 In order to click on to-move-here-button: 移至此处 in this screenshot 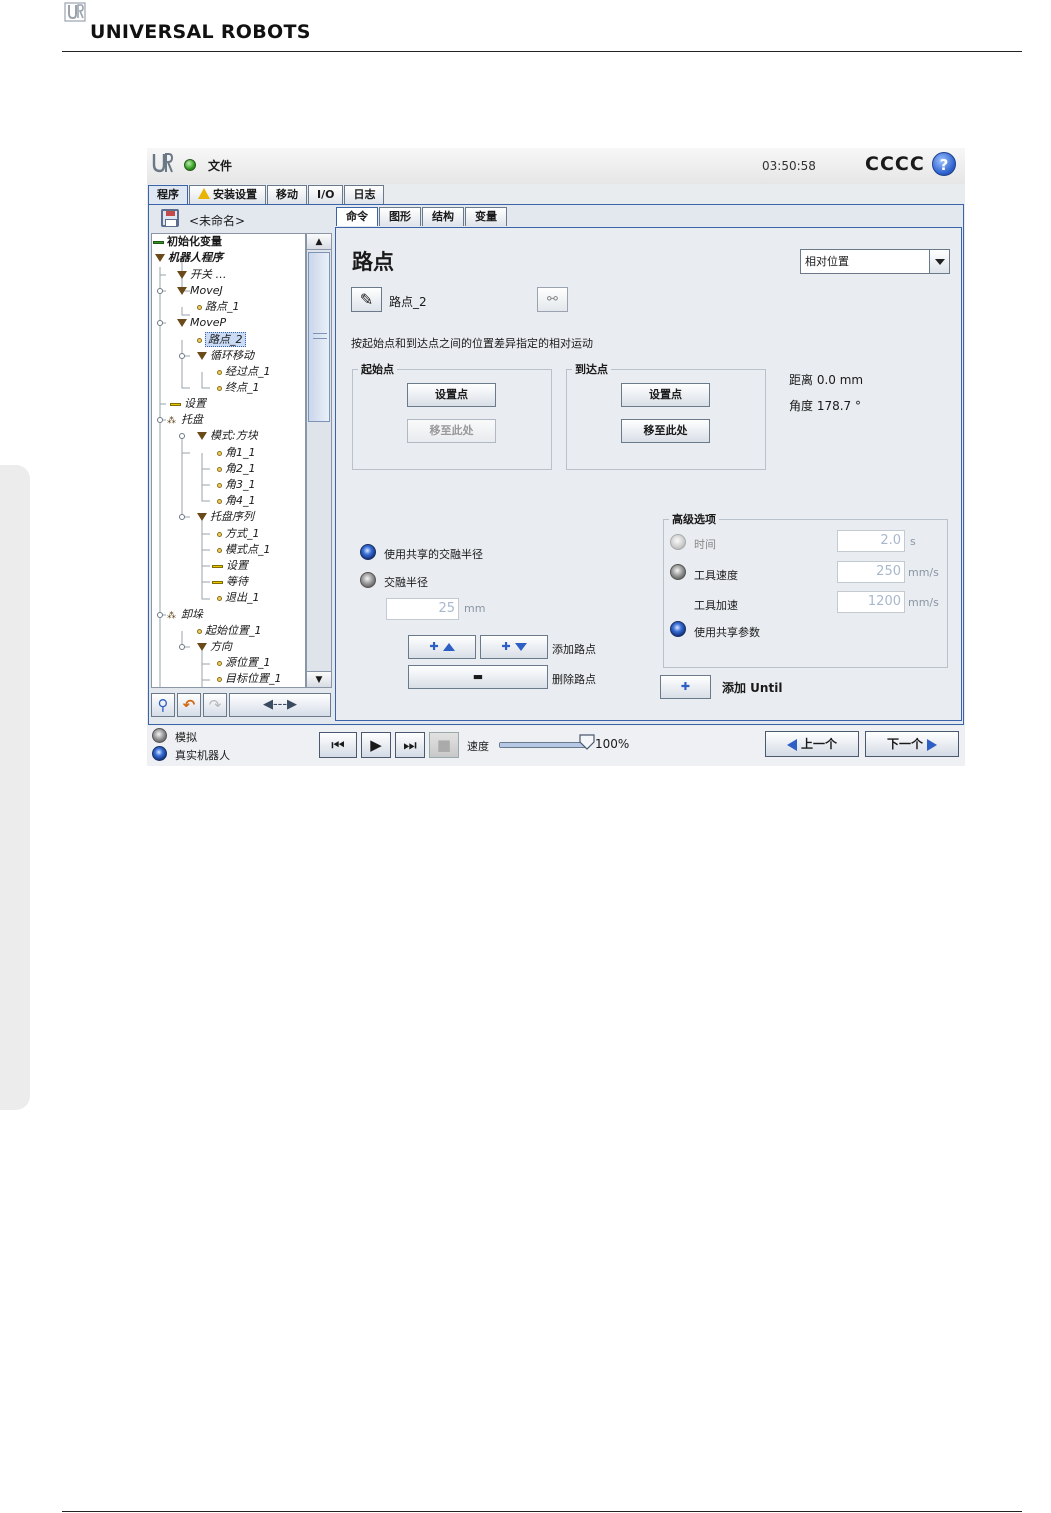, I will do `click(665, 431)`.